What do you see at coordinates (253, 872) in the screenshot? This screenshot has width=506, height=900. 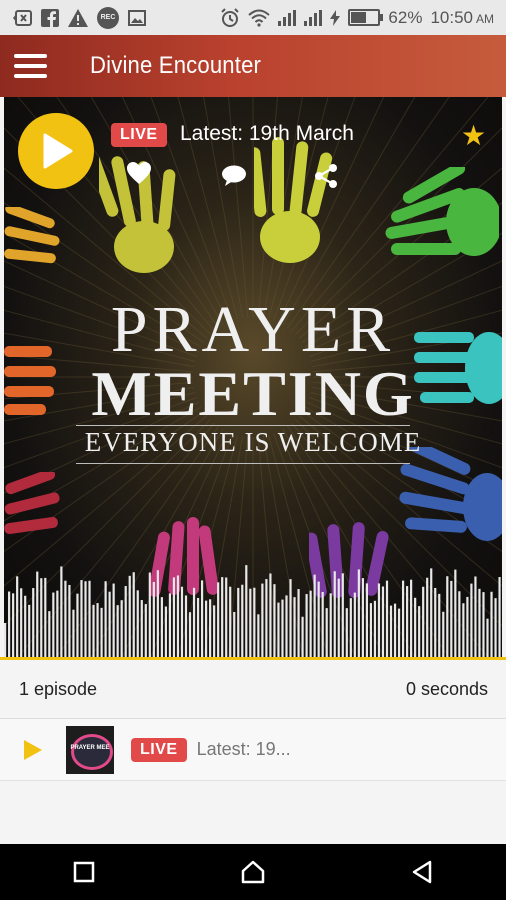 I see `home-button` at bounding box center [253, 872].